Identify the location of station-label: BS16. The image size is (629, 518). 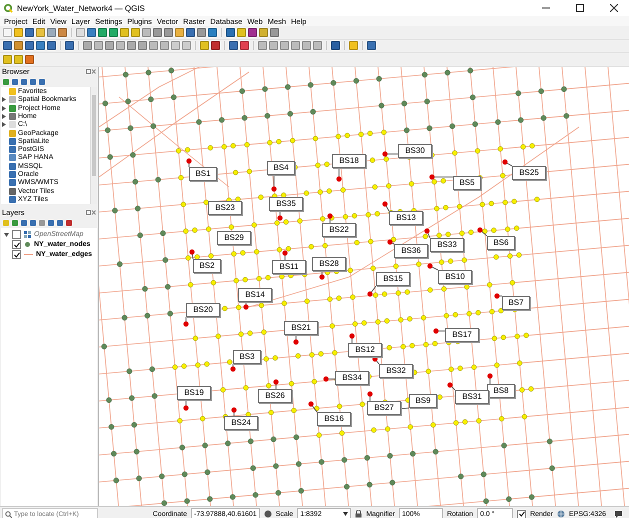
(334, 419).